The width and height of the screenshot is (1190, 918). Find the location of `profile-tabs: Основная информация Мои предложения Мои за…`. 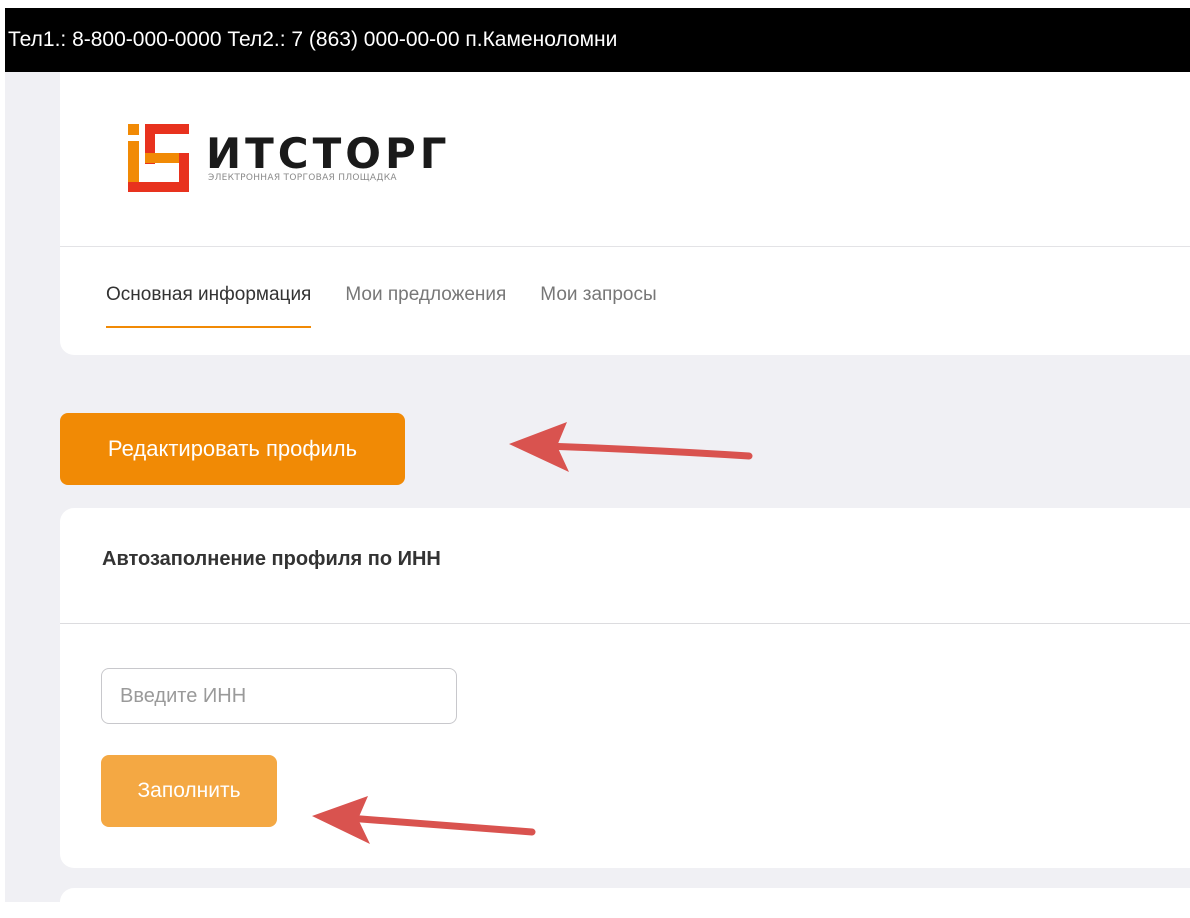

profile-tabs: Основная информация Мои предложения Мои за… is located at coordinates (398, 314).